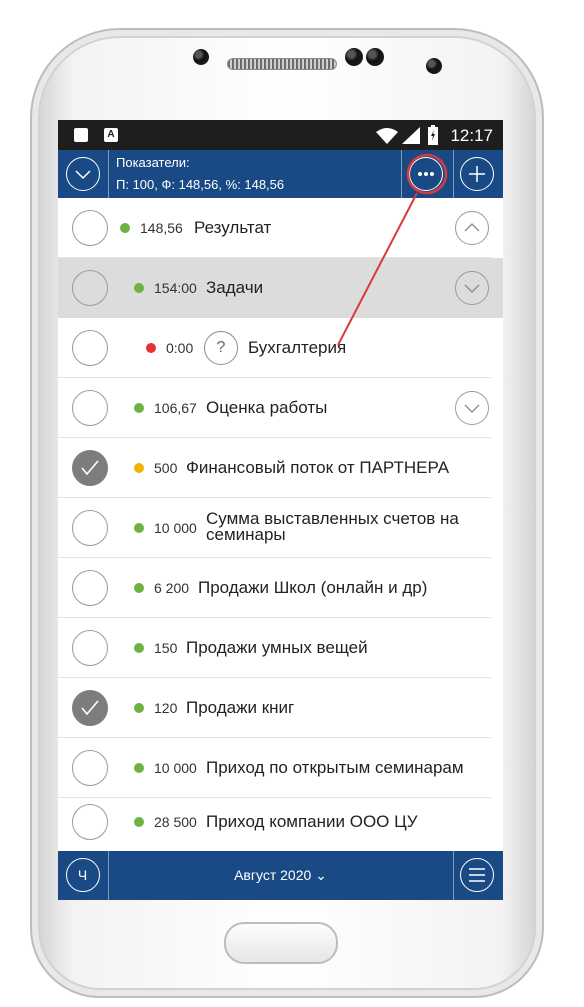 This screenshot has height=1007, width=584. What do you see at coordinates (281, 943) in the screenshot?
I see `home-button` at bounding box center [281, 943].